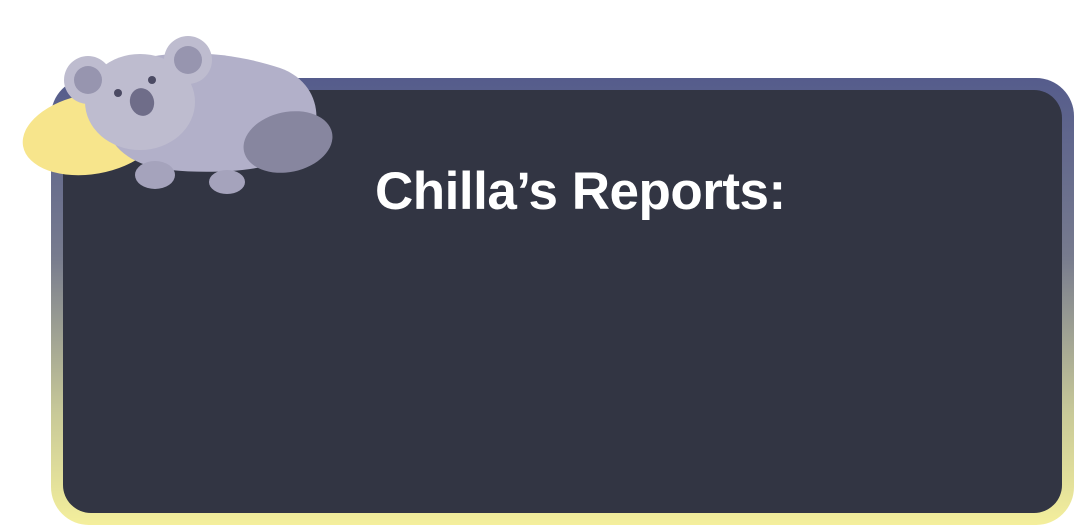  What do you see at coordinates (188, 60) in the screenshot?
I see `koala-right-ear-inner` at bounding box center [188, 60].